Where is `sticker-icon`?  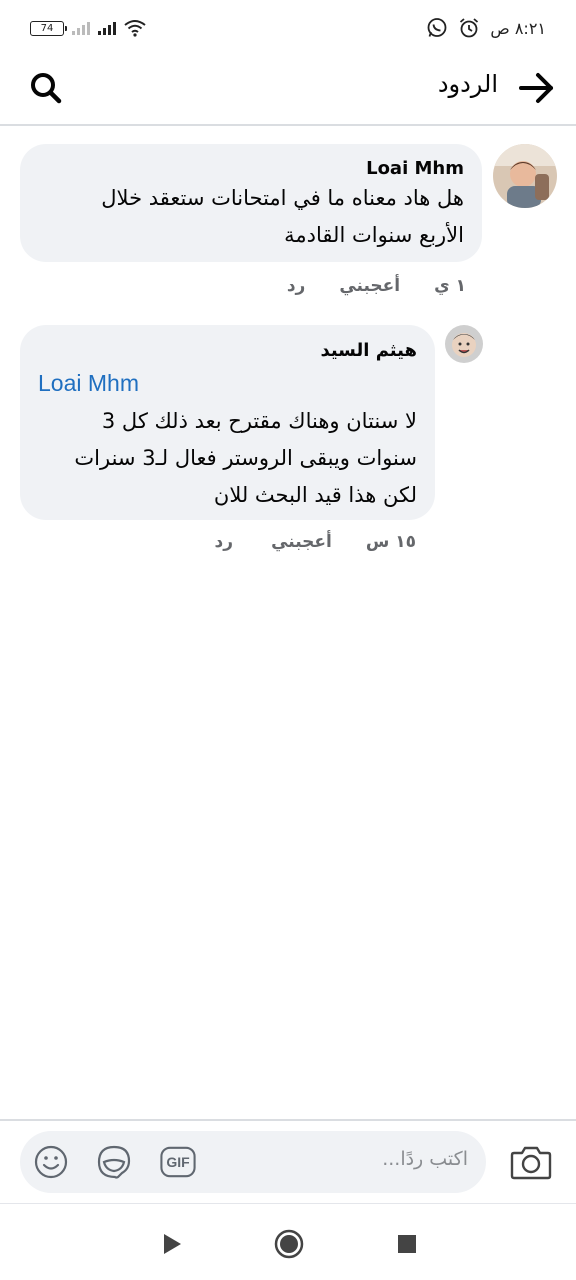 sticker-icon is located at coordinates (114, 1162).